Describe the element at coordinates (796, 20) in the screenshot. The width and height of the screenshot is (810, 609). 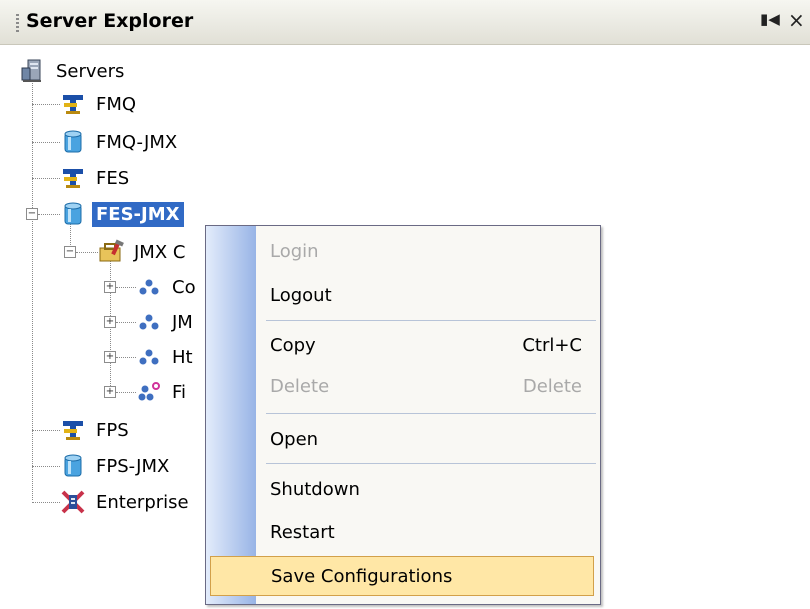
I see `close-icon: ×` at that location.